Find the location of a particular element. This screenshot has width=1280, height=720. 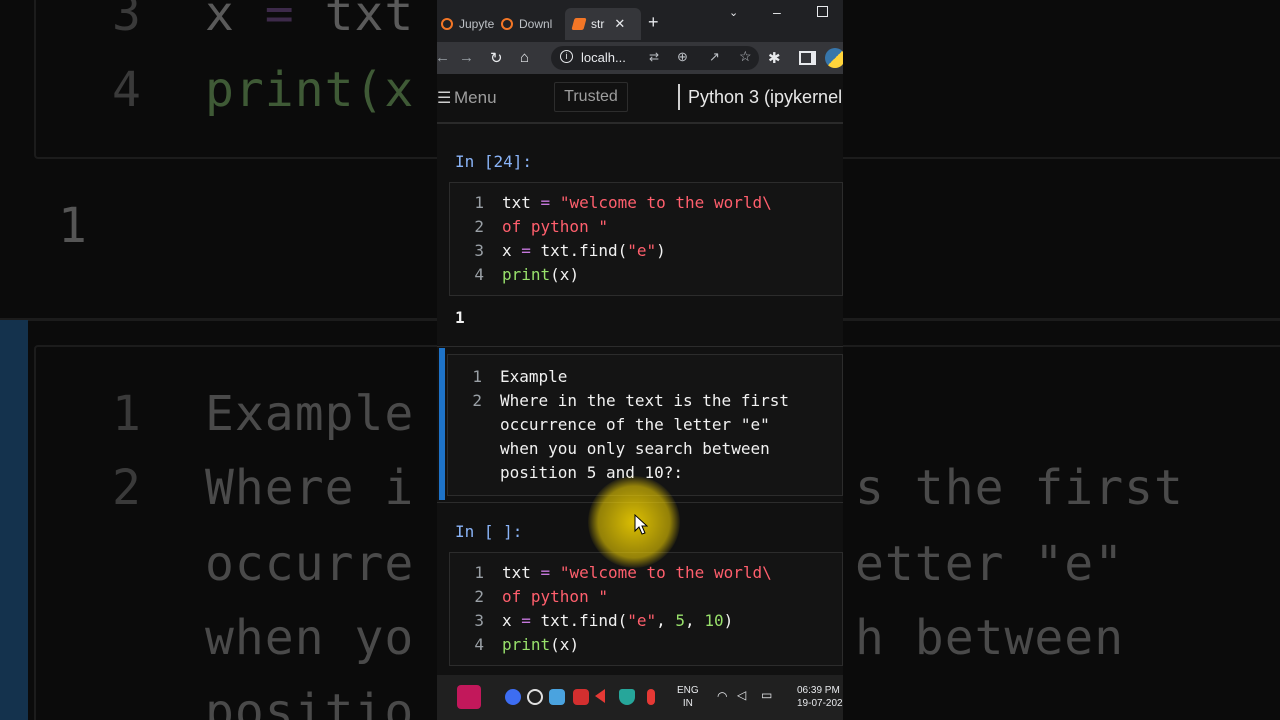

zoom-icon: ⊕ is located at coordinates (682, 57).